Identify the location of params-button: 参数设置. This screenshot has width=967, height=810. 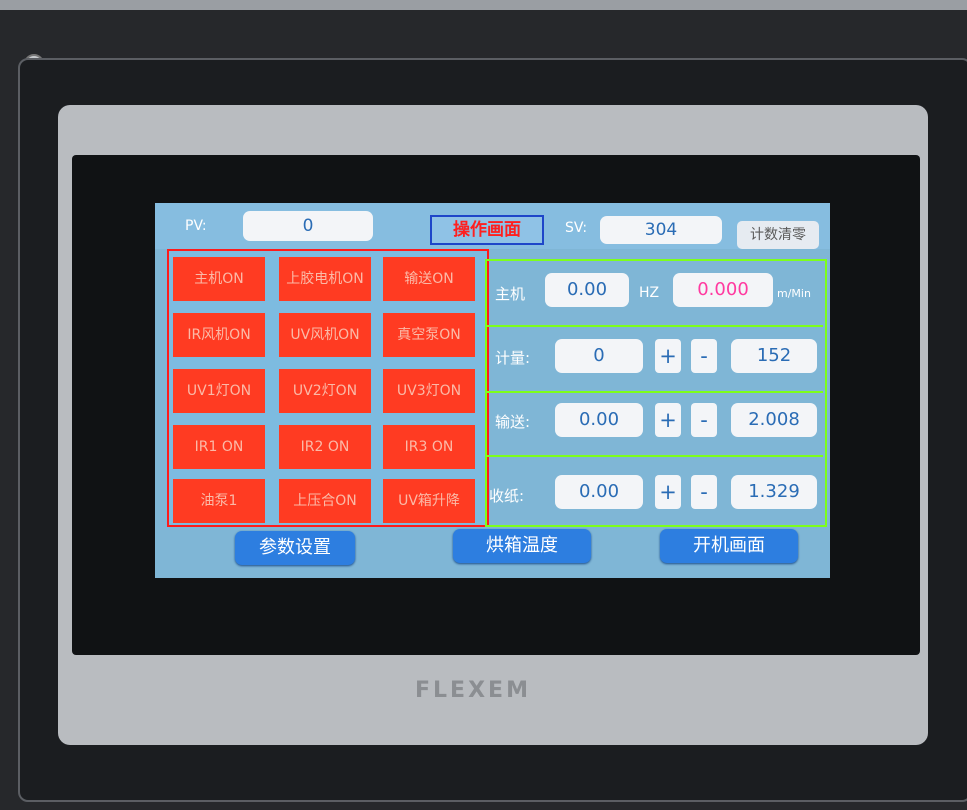
(295, 548).